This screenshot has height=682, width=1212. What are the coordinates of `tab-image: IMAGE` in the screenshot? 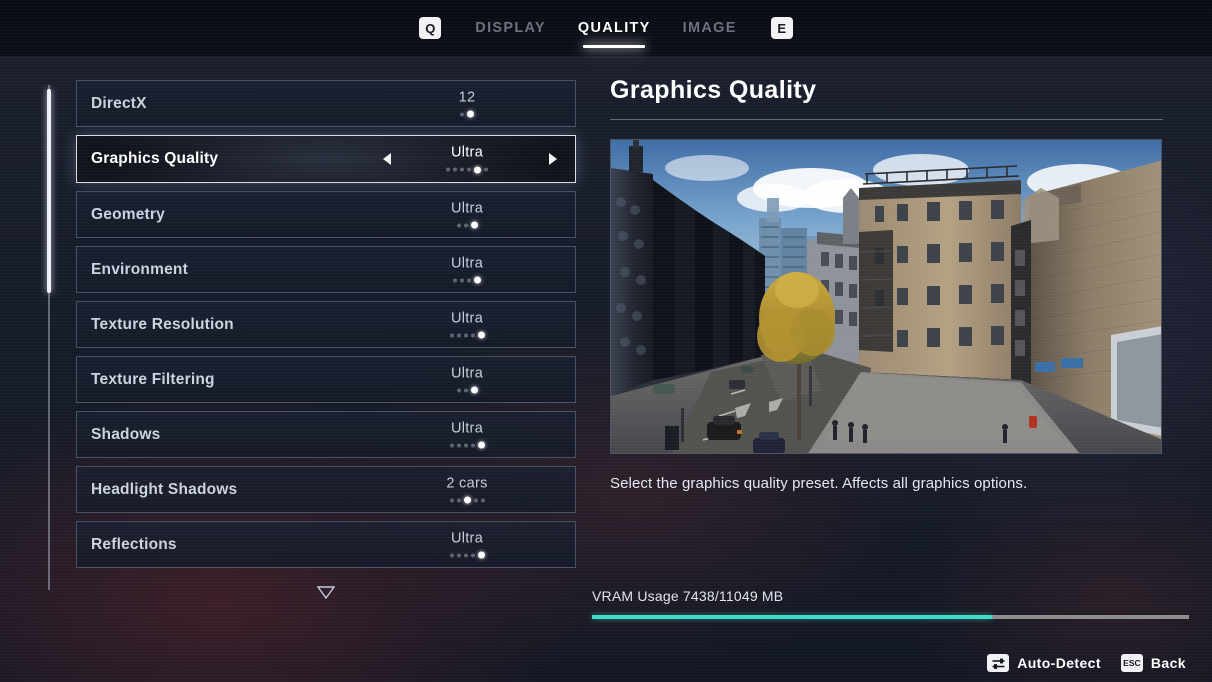 It's located at (710, 28).